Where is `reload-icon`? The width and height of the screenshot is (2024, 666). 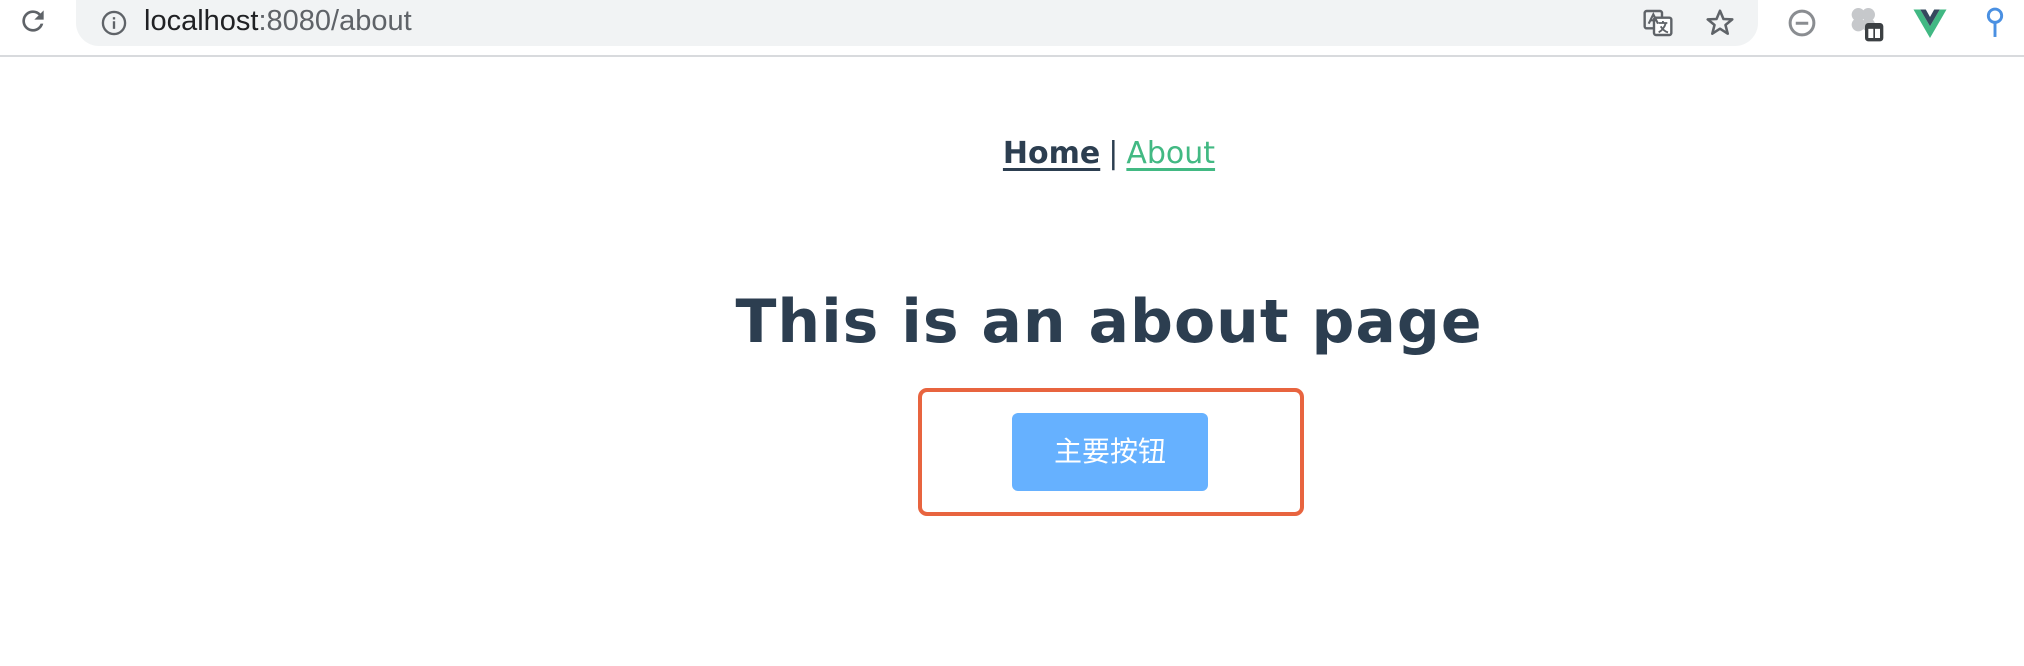
reload-icon is located at coordinates (33, 21).